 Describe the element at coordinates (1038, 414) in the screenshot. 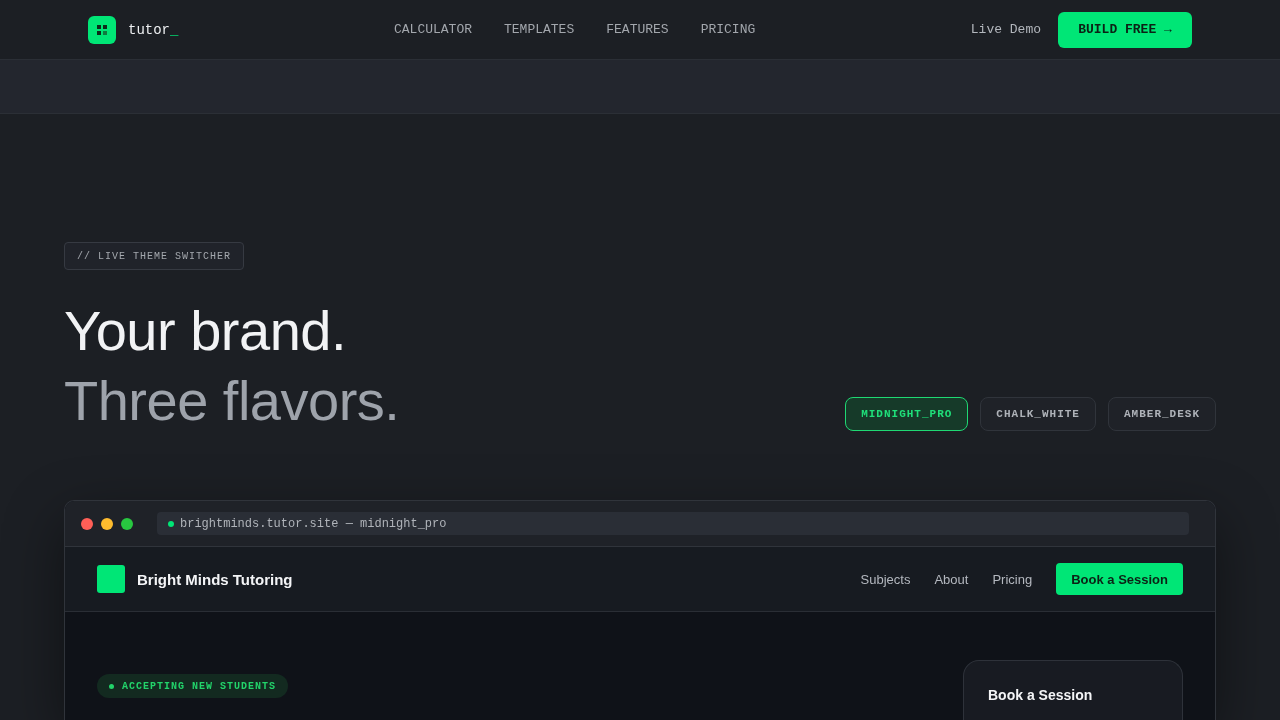

I see `theme-button: CHALK_WHITE` at that location.